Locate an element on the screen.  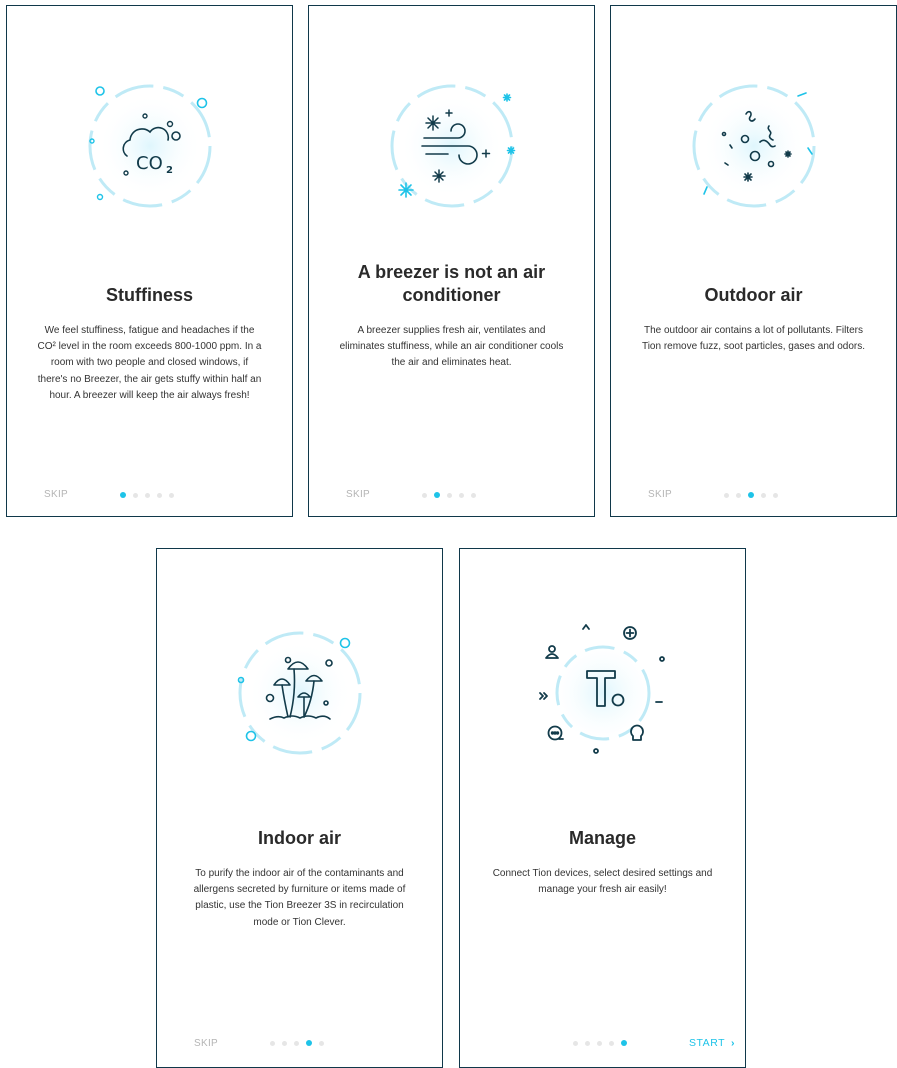
start-button: START › is located at coordinates (712, 1043).